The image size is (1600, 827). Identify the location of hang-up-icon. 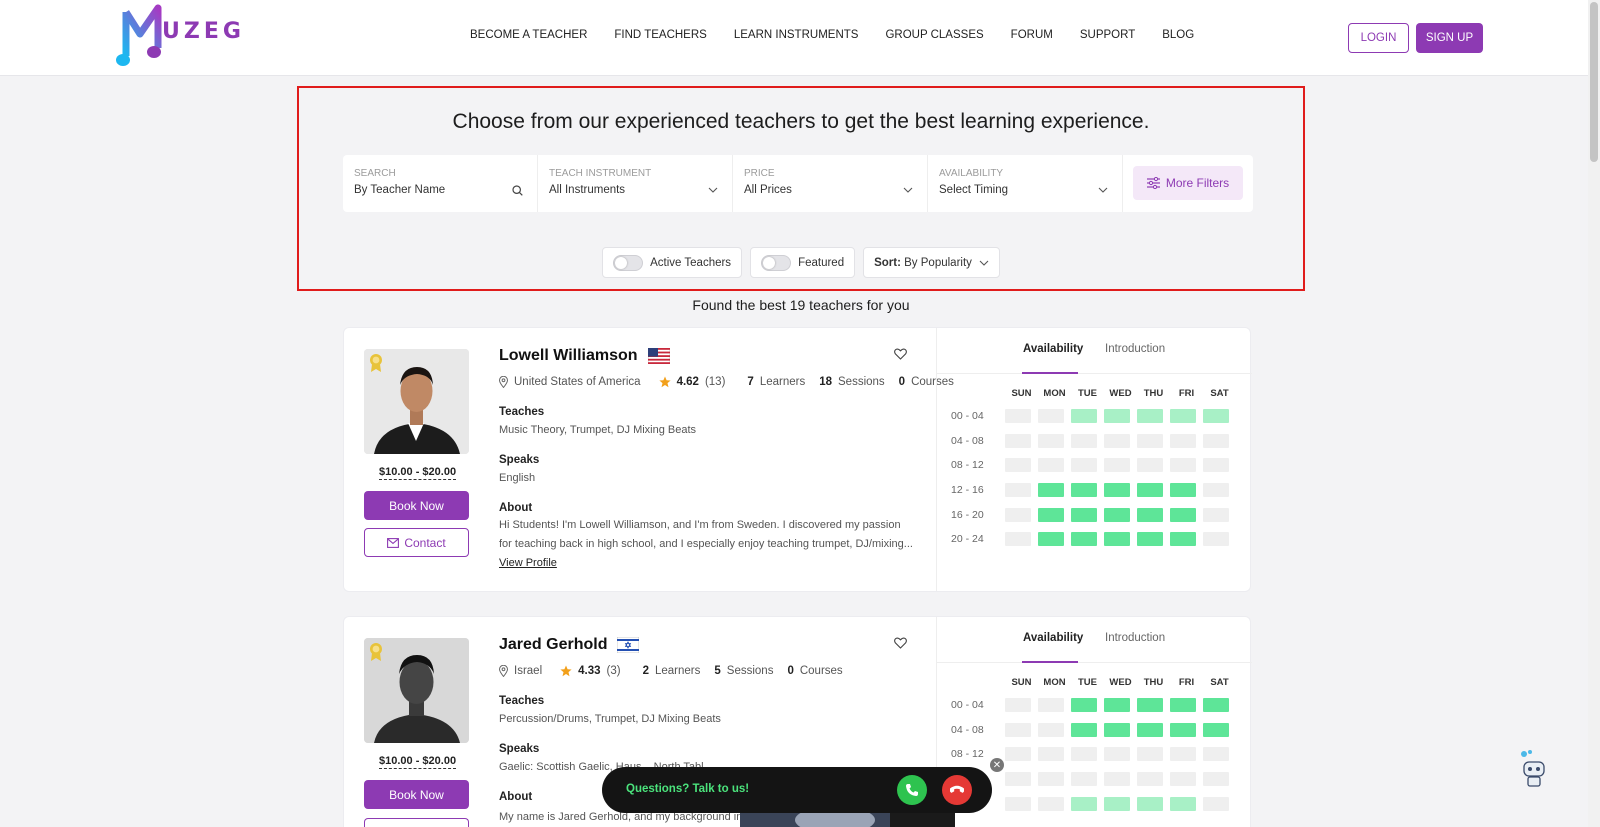
(957, 789).